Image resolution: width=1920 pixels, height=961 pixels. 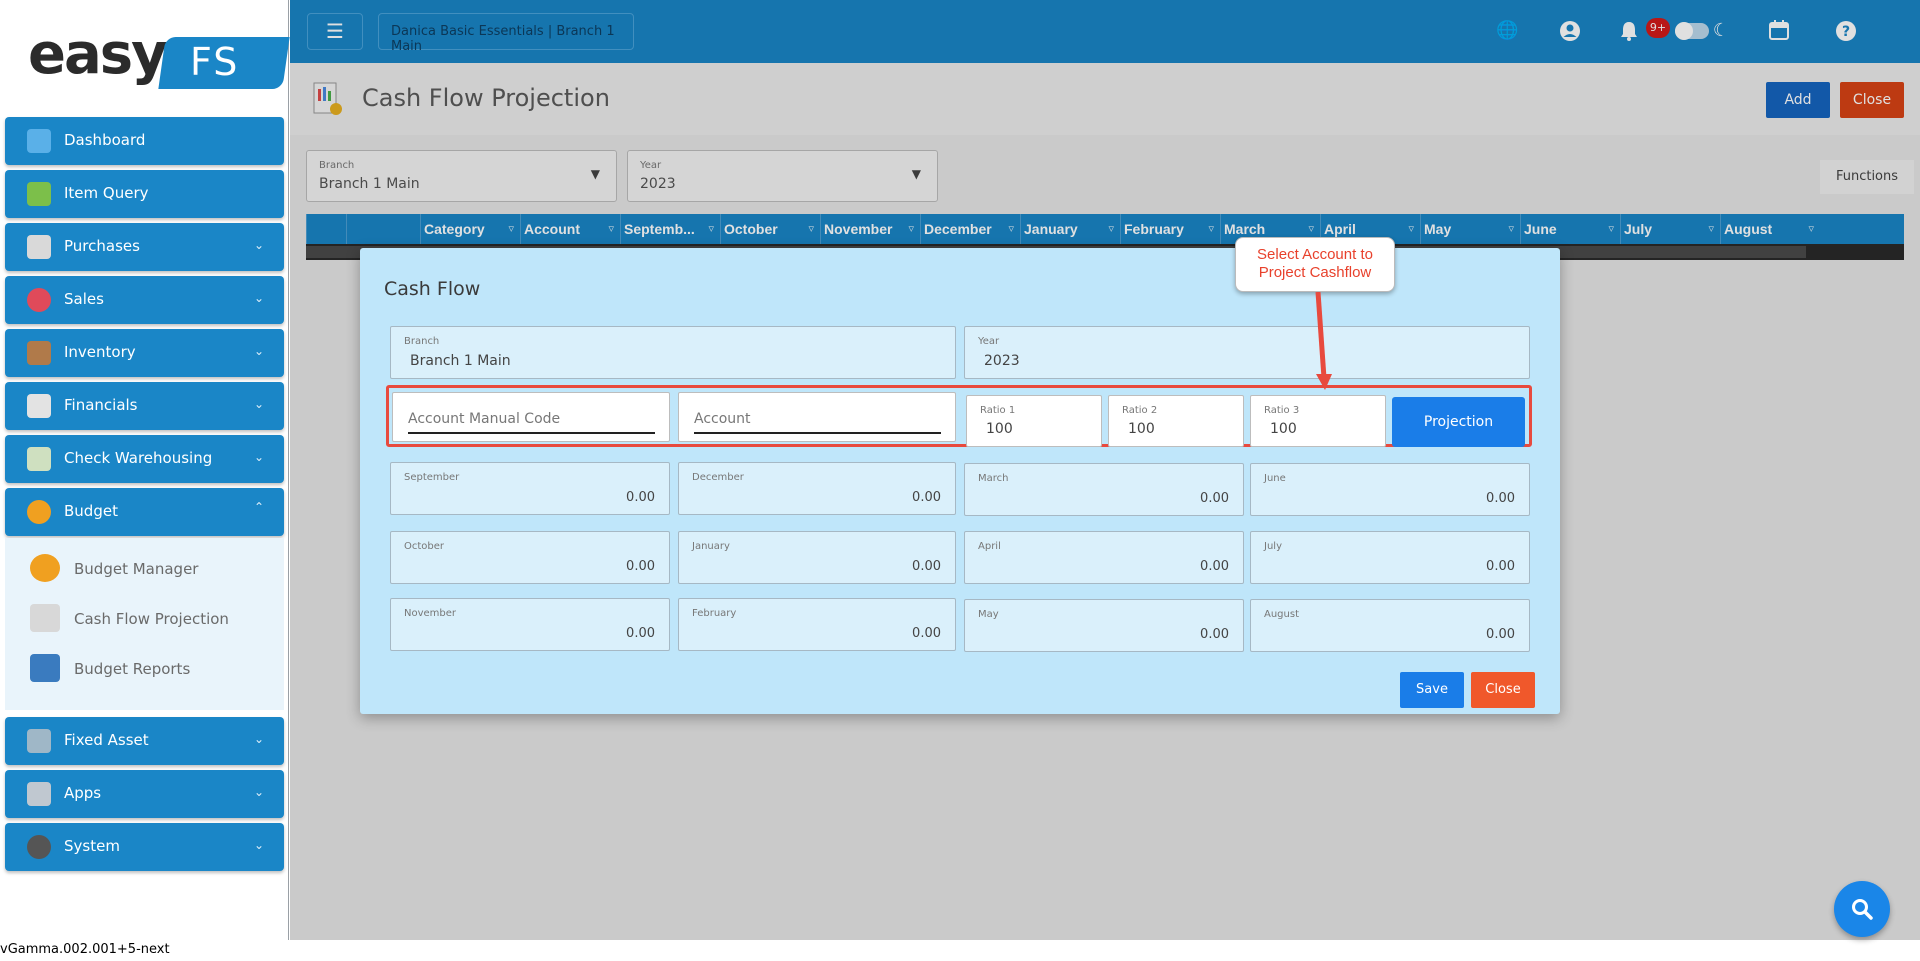 I want to click on basket-icon, so click(x=39, y=194).